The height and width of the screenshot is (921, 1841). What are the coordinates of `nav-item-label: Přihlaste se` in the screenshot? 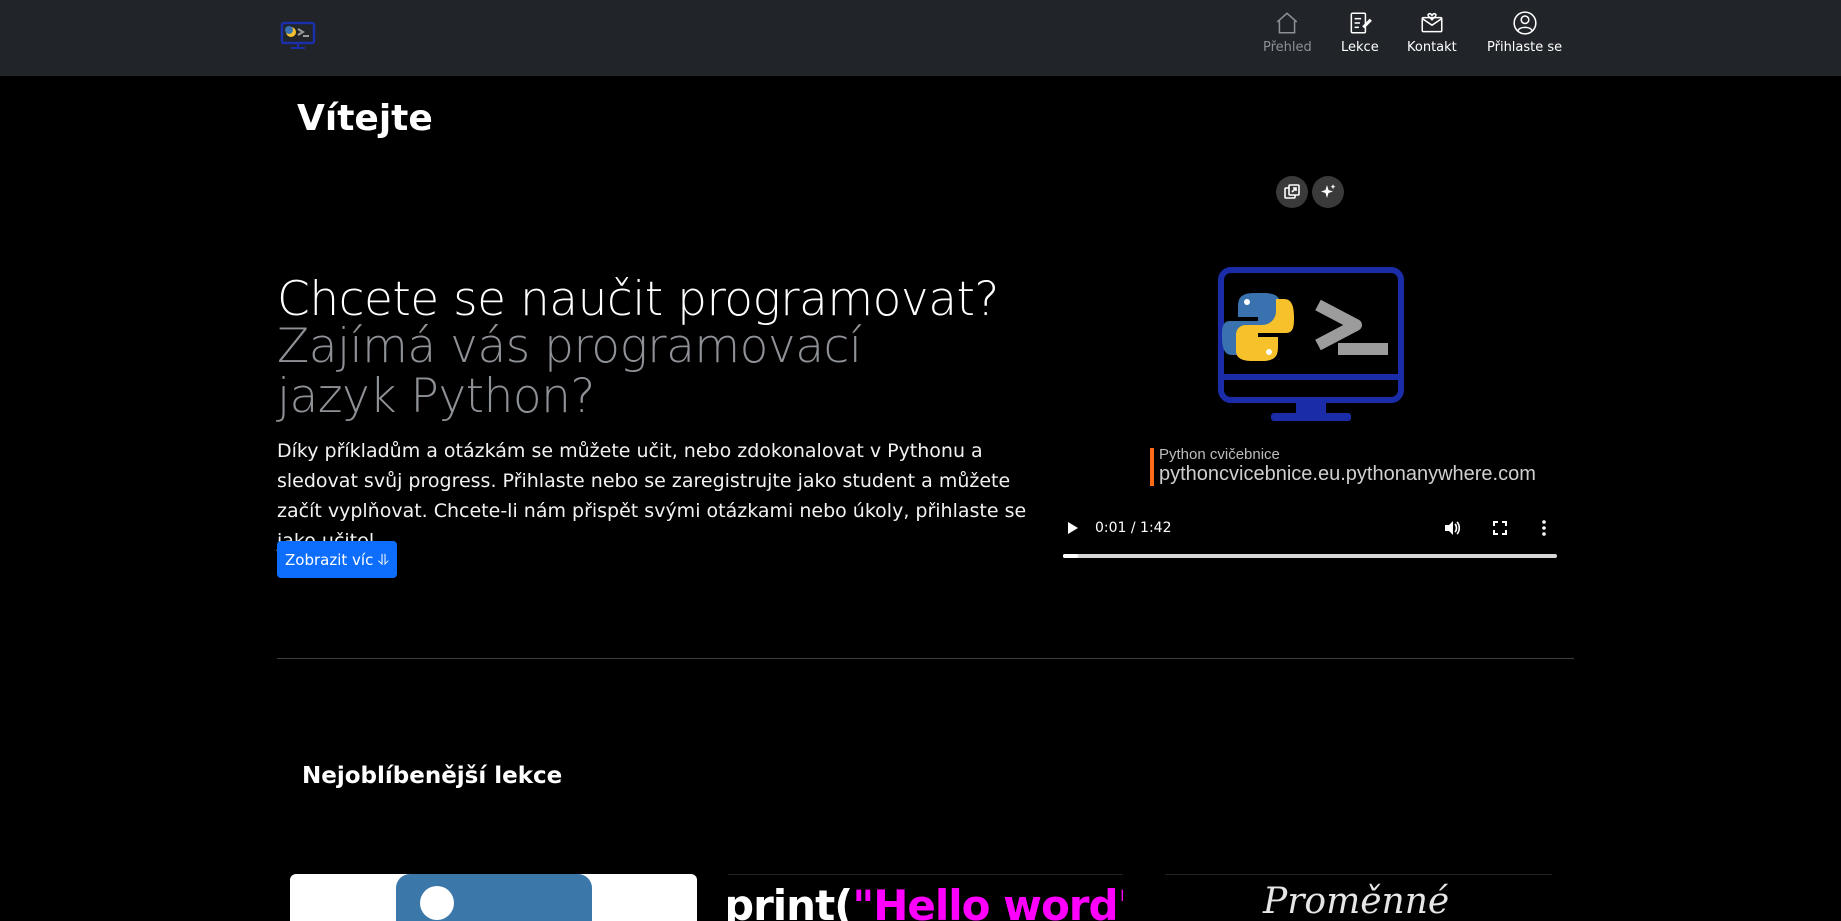 It's located at (1525, 47).